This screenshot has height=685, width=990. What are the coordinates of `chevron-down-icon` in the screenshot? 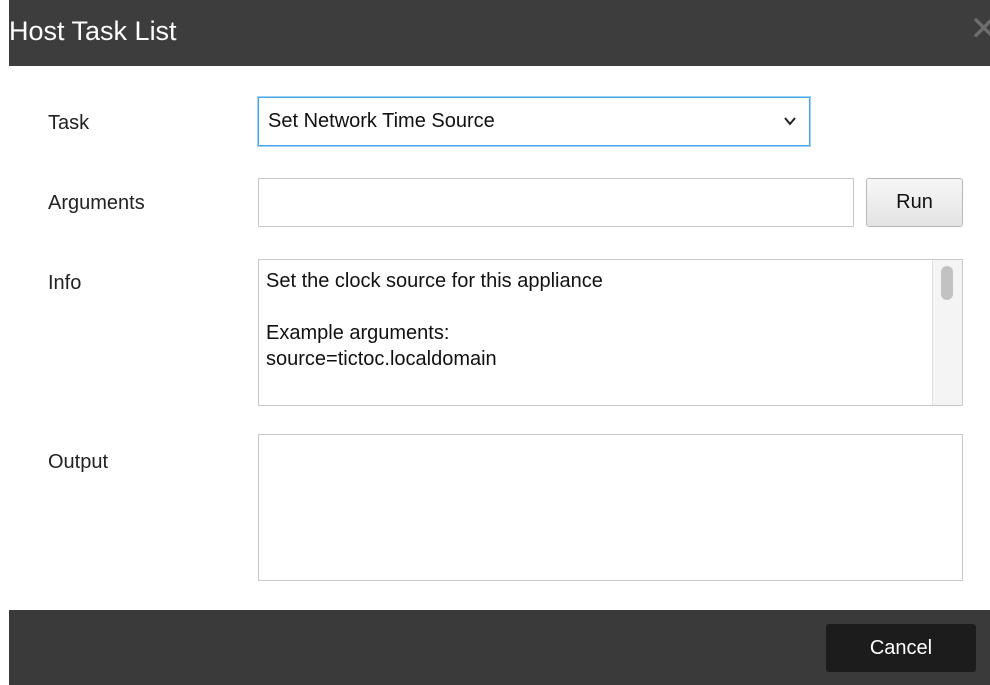 It's located at (790, 121).